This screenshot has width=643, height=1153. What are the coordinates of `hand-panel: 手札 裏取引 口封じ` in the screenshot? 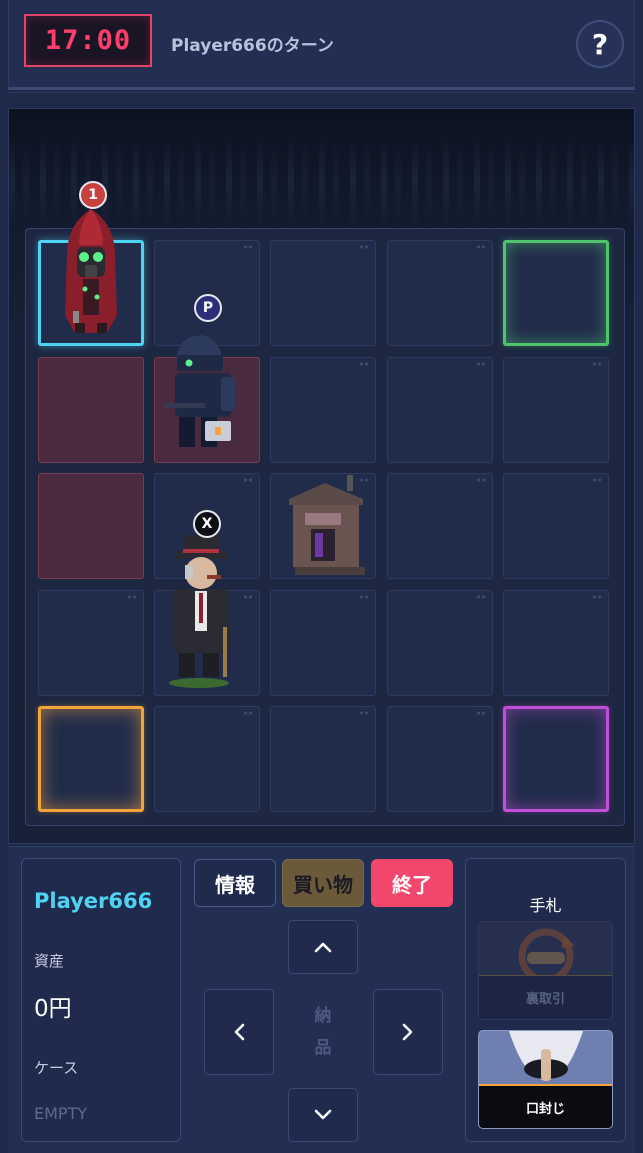 It's located at (545, 1000).